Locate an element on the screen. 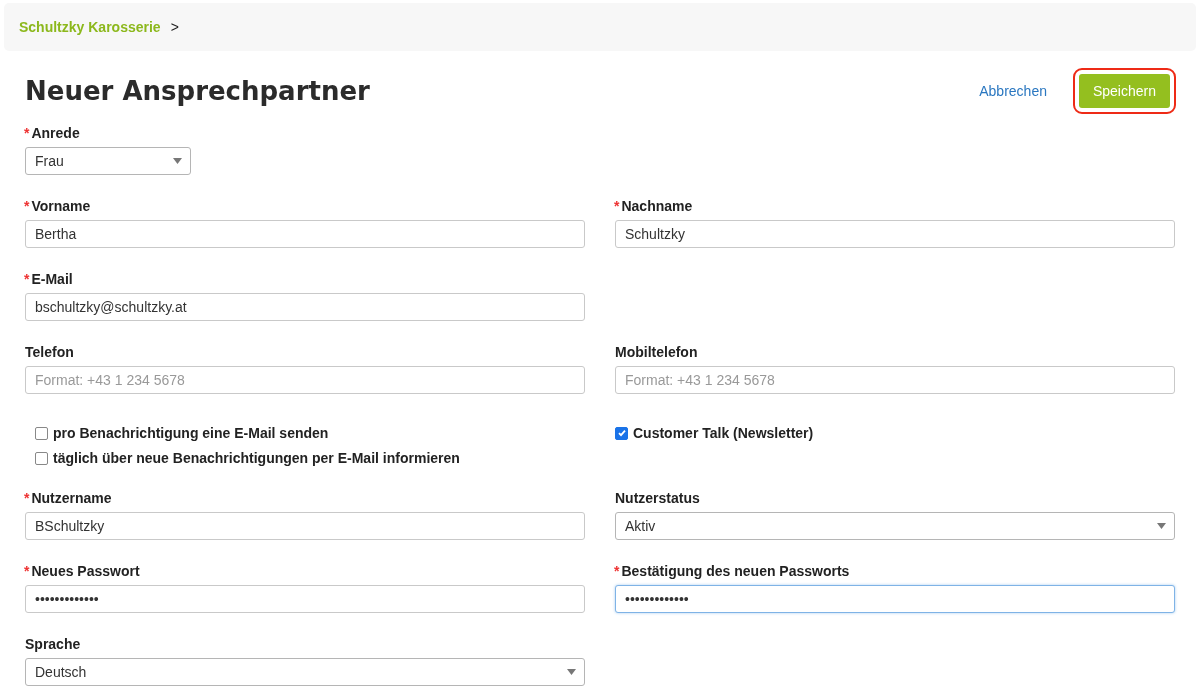 The image size is (1200, 700). field-label: Telefon is located at coordinates (49, 352).